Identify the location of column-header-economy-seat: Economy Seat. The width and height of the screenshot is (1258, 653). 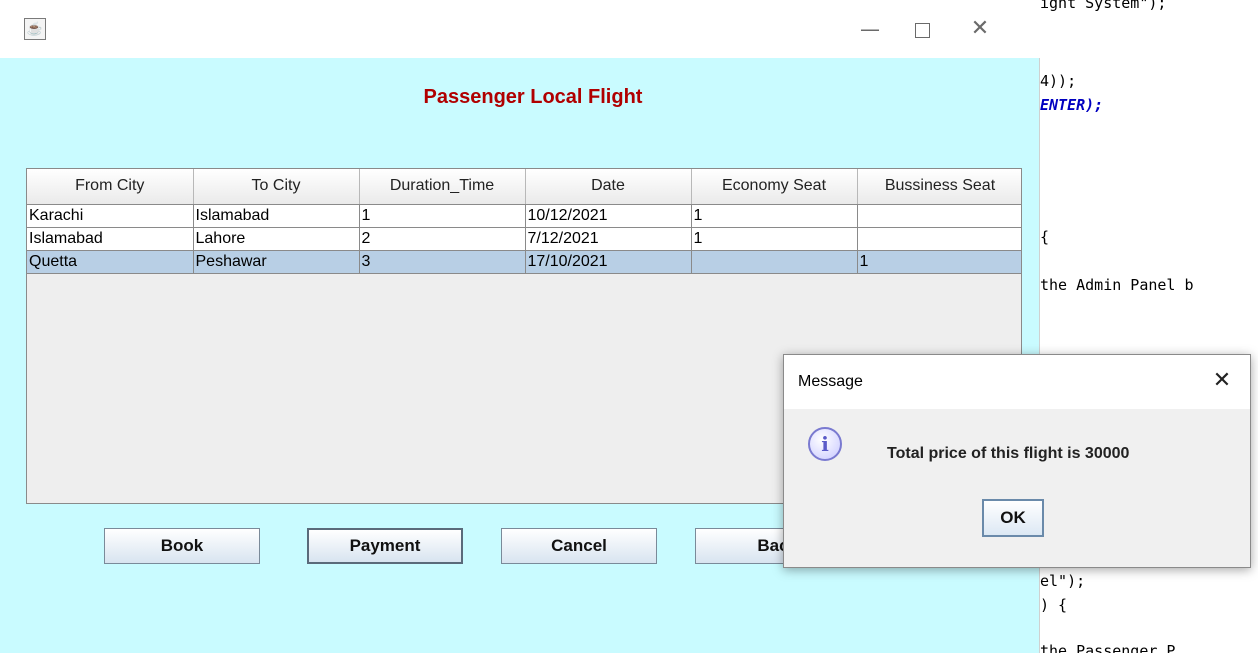
(774, 187).